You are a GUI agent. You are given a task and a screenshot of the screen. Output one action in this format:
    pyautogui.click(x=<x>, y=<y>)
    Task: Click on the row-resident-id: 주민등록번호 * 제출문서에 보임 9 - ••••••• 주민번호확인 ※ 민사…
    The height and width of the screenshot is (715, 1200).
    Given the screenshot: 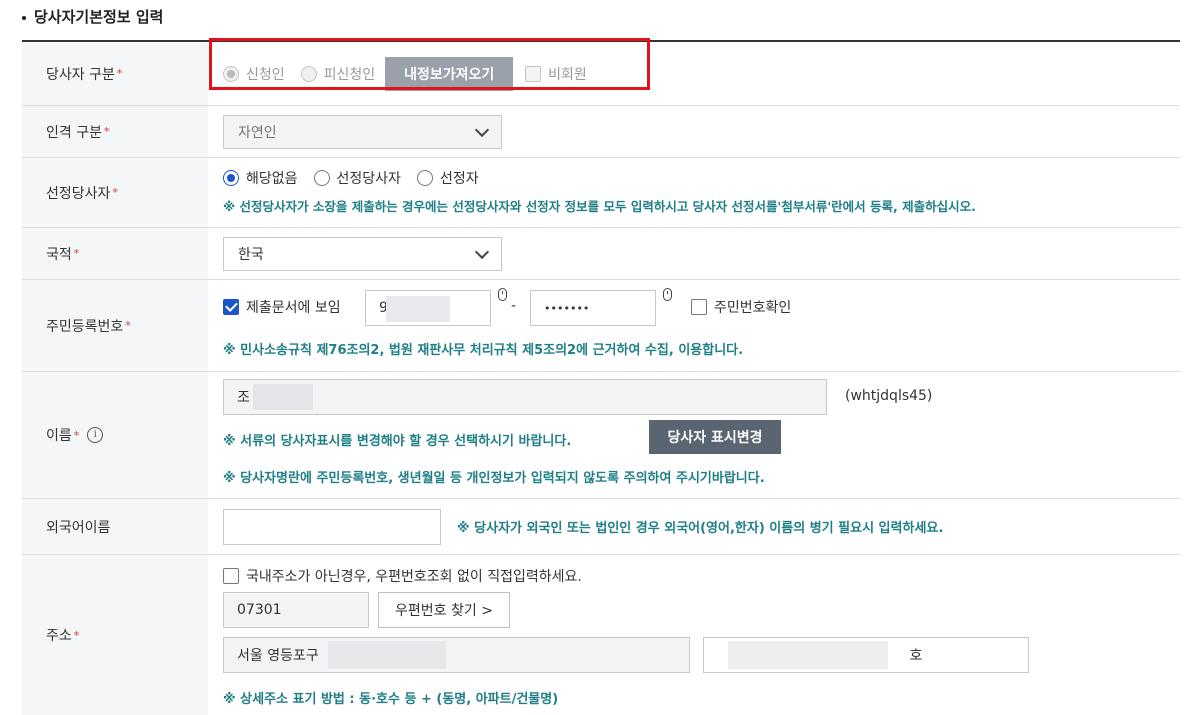 What is the action you would take?
    pyautogui.click(x=601, y=326)
    